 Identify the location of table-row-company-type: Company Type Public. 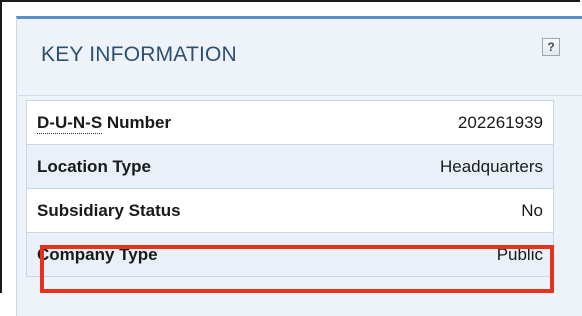
(290, 254).